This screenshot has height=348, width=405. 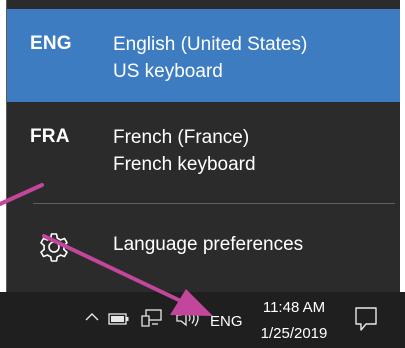 What do you see at coordinates (54, 247) in the screenshot?
I see `gear-icon` at bounding box center [54, 247].